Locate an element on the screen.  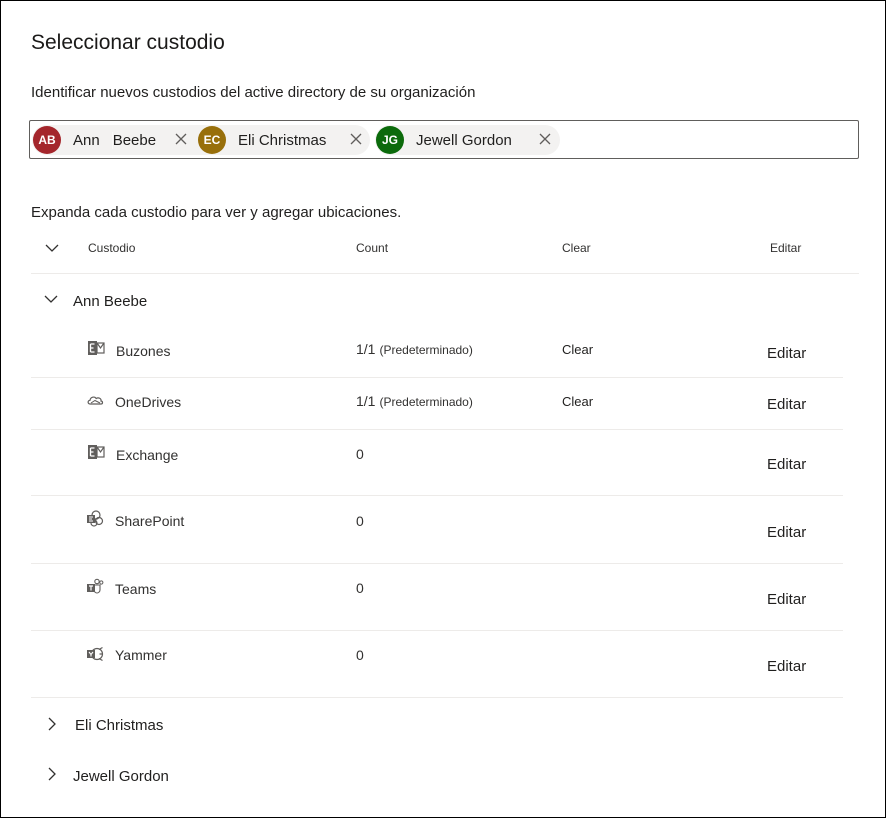
column-header-clear: Clear is located at coordinates (576, 248).